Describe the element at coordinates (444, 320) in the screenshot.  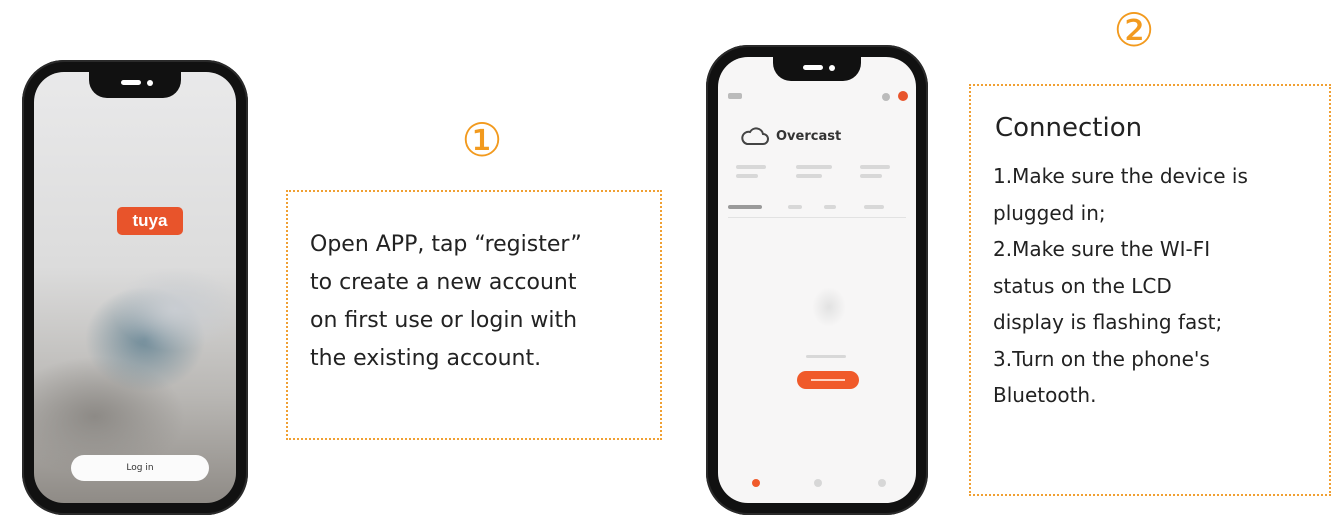
I see `step1-line: on first use or login with` at that location.